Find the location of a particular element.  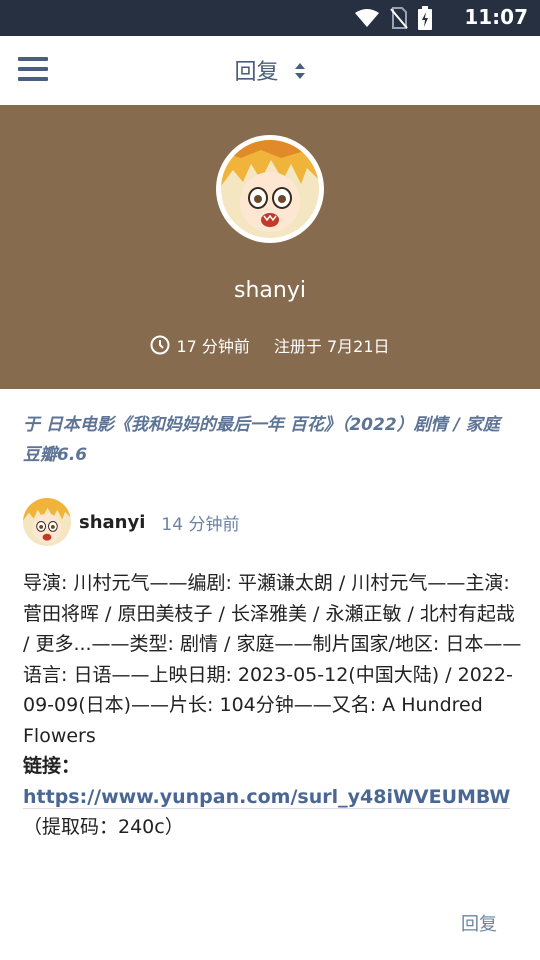

clock-icon is located at coordinates (160, 345).